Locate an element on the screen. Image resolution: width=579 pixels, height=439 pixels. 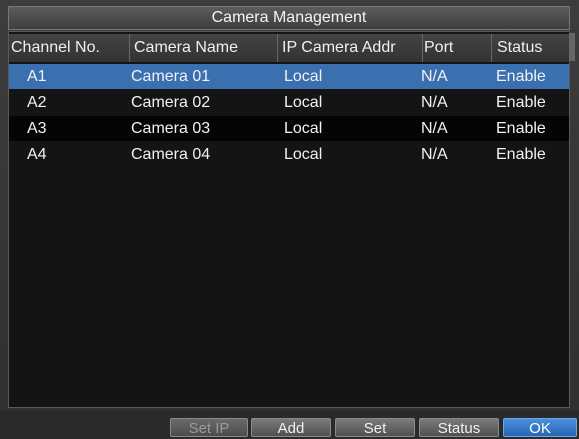
ok-button: OK is located at coordinates (540, 427).